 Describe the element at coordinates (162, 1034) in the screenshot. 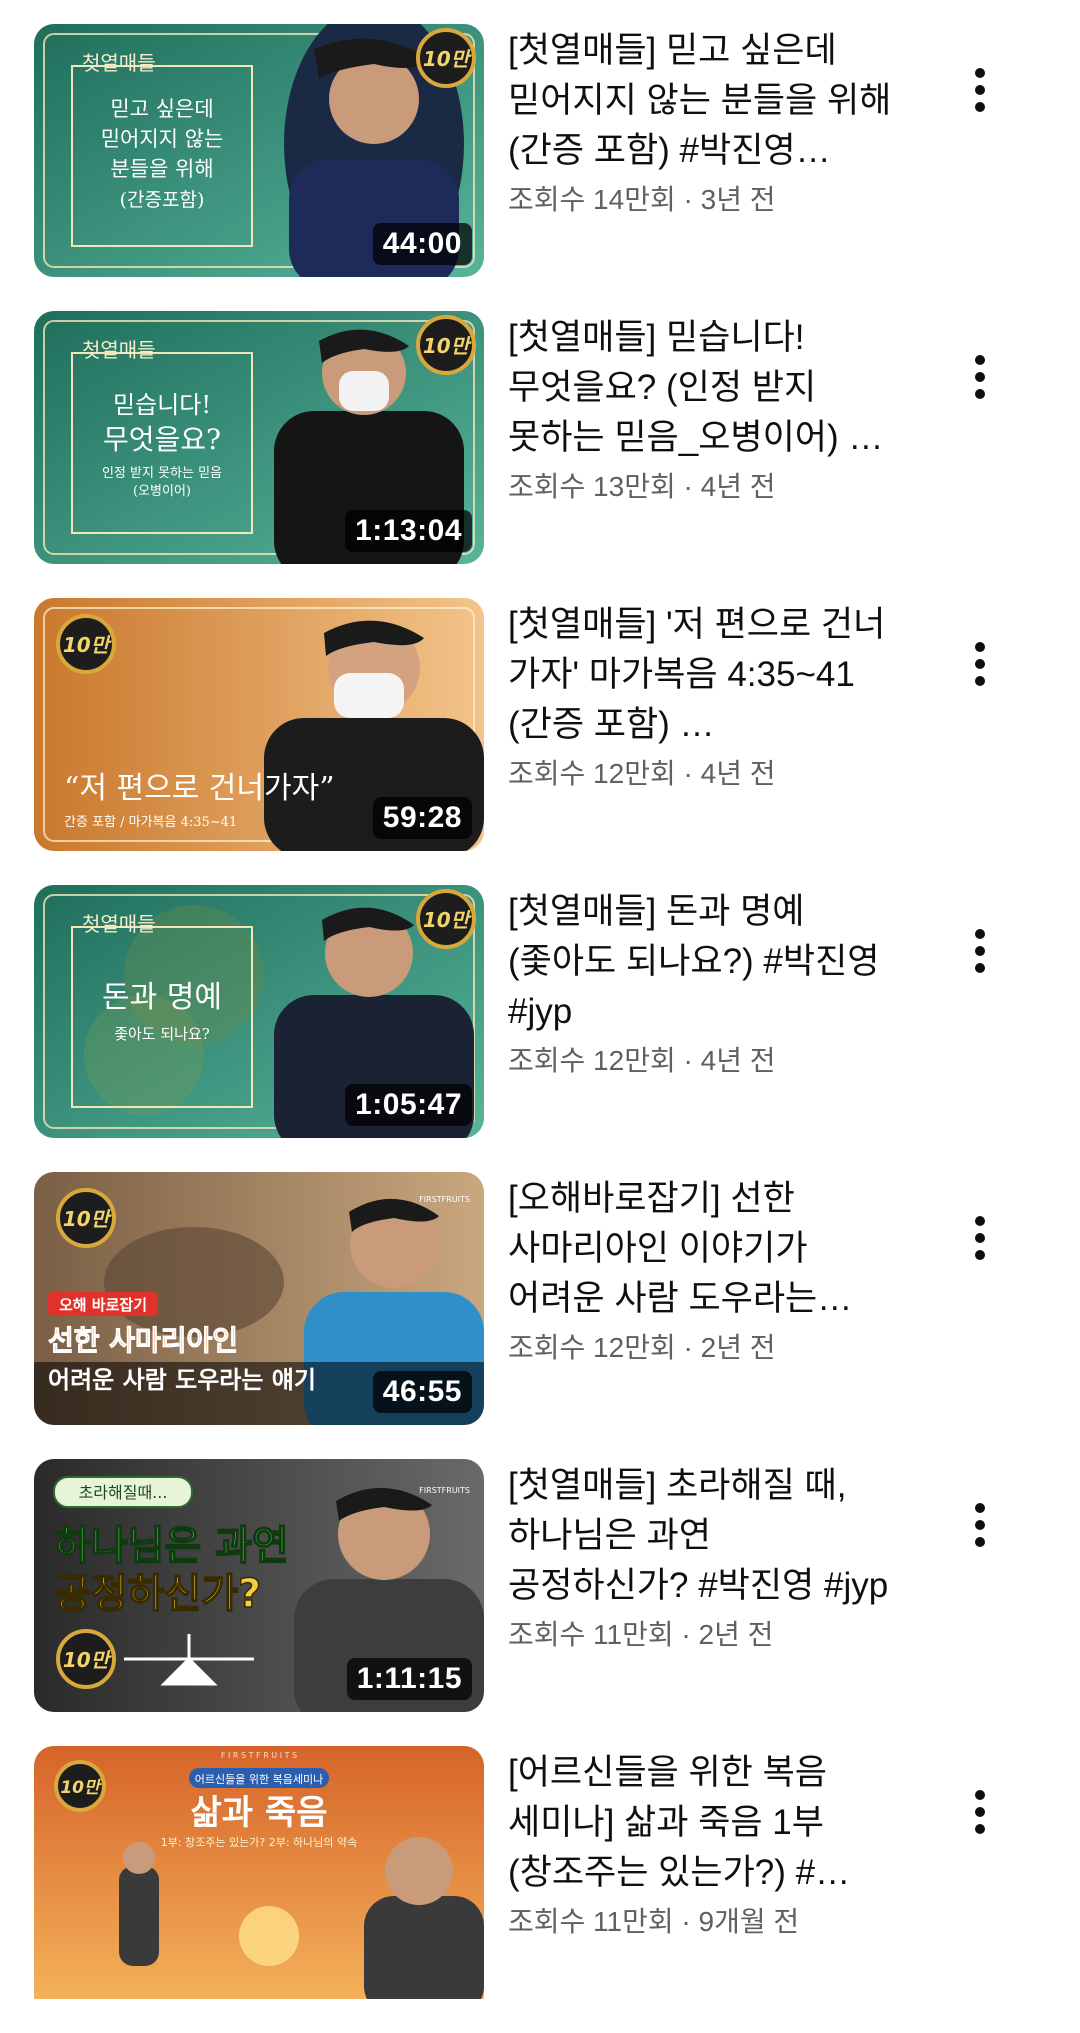

I see `svg-text: 좇아도 되나요?` at that location.